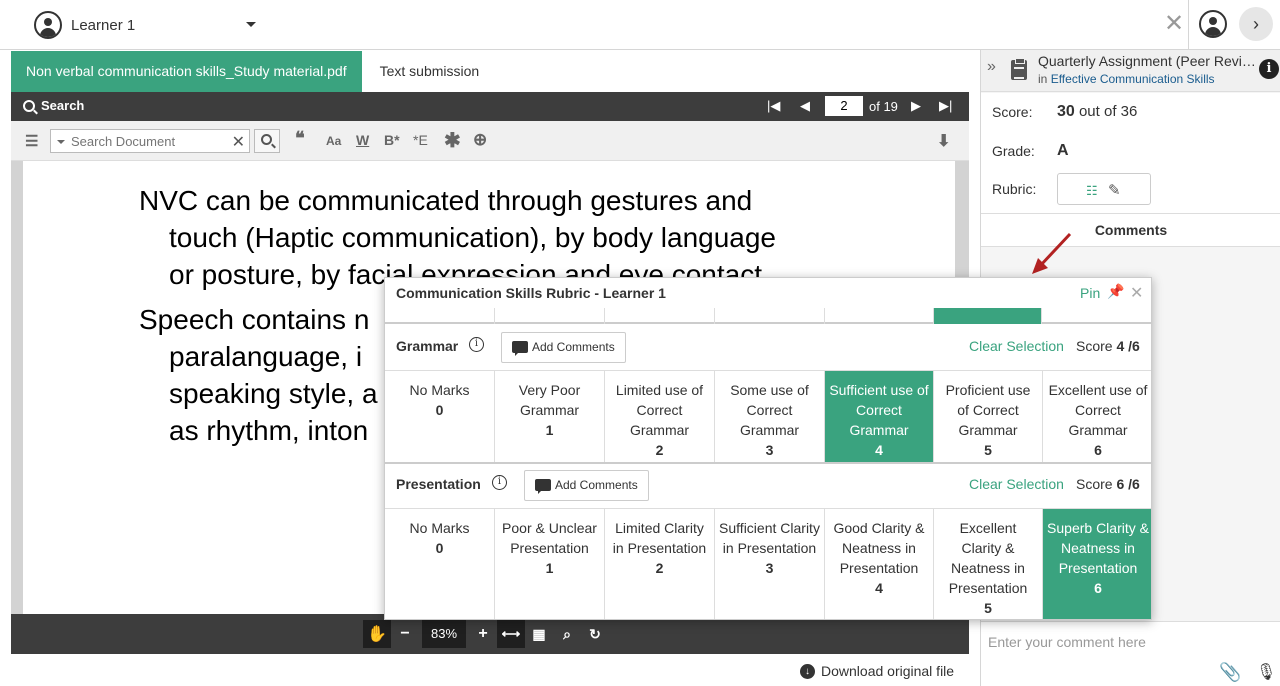 Image resolution: width=1280 pixels, height=686 pixels. Describe the element at coordinates (1230, 672) in the screenshot. I see `attachment-icon: 📎` at that location.